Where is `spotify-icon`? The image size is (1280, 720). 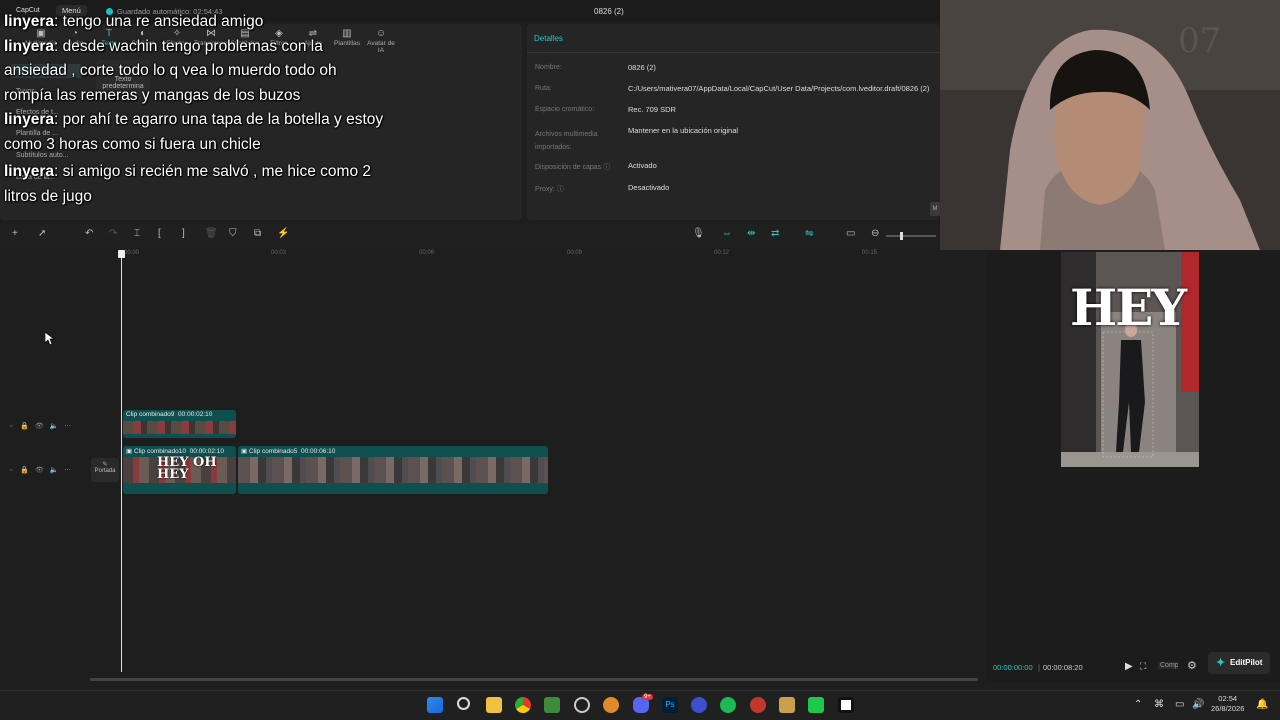
spotify-icon is located at coordinates (728, 705).